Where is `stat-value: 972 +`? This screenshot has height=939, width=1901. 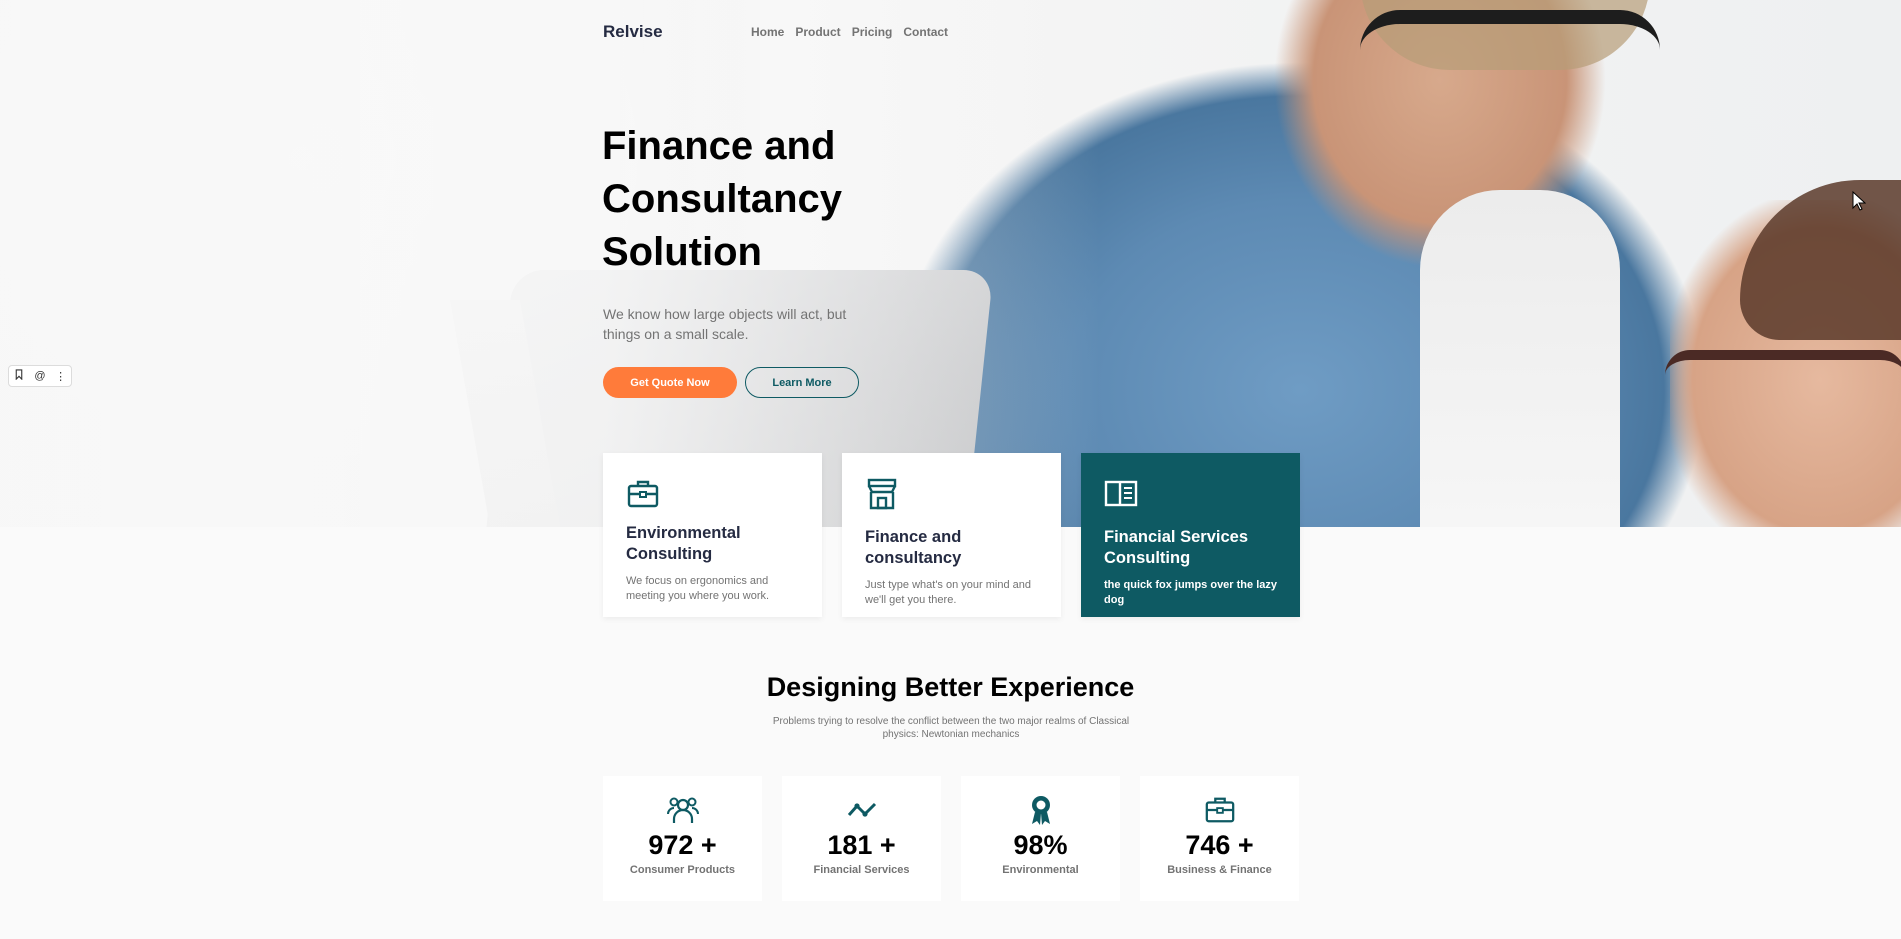
stat-value: 972 + is located at coordinates (682, 845).